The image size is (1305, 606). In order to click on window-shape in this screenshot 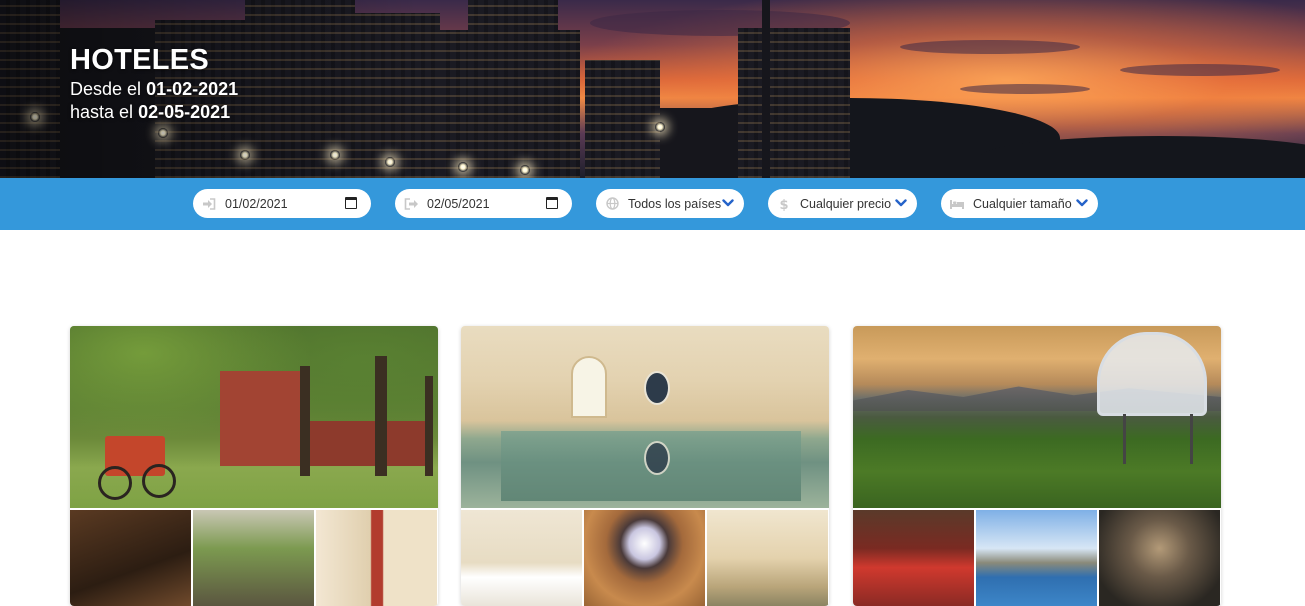, I will do `click(589, 387)`.